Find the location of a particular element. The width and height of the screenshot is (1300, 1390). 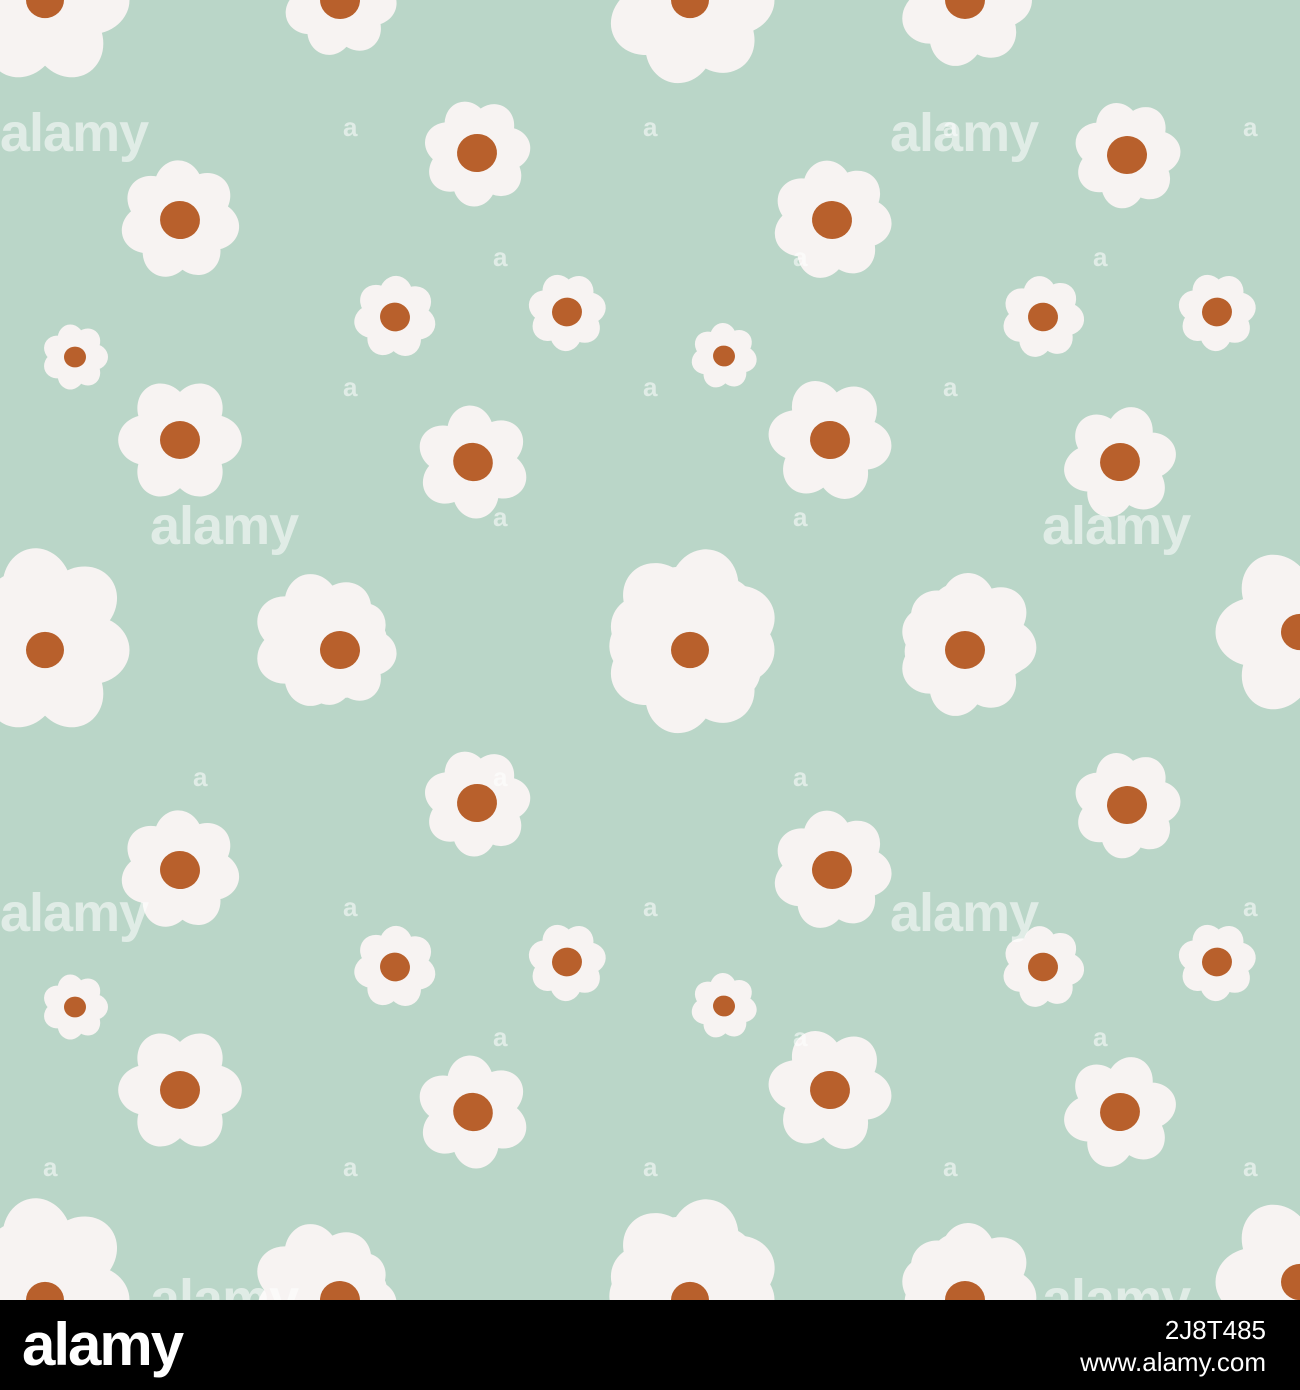

stock-footer-bar: alamy 2J8T485 www.alamy.com is located at coordinates (650, 1345).